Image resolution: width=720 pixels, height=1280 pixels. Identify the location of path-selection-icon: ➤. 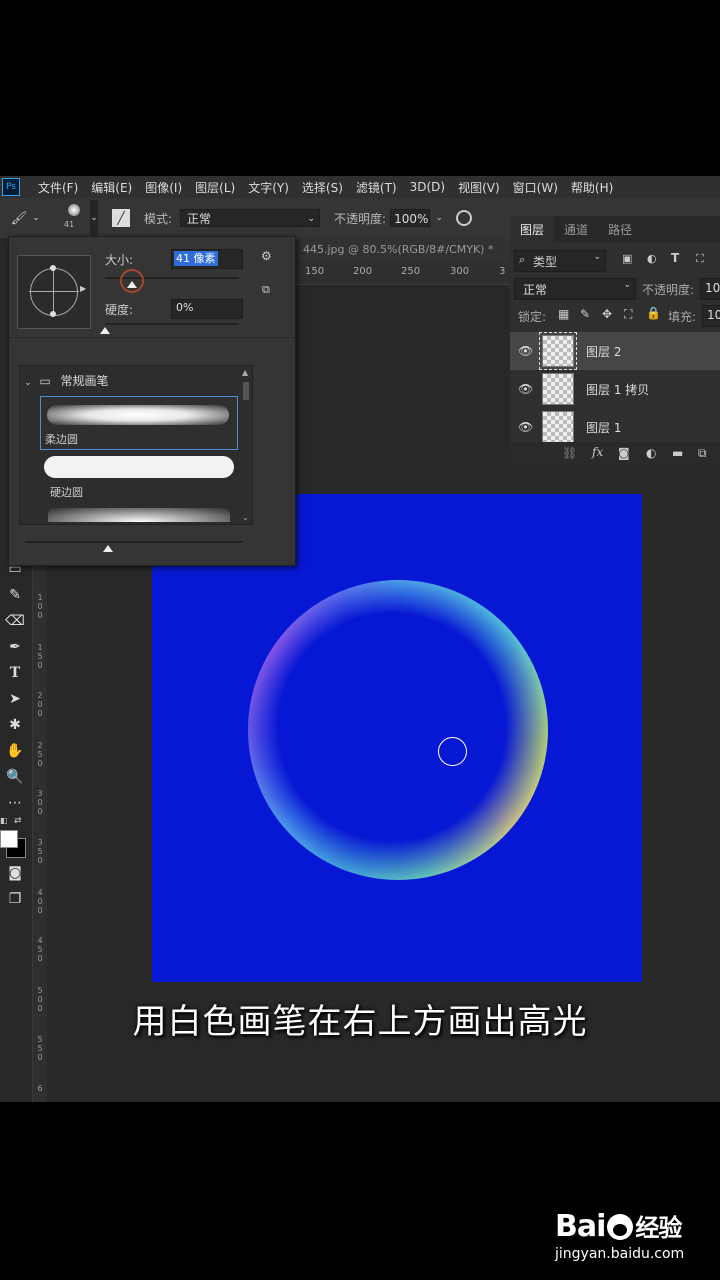
(15, 699).